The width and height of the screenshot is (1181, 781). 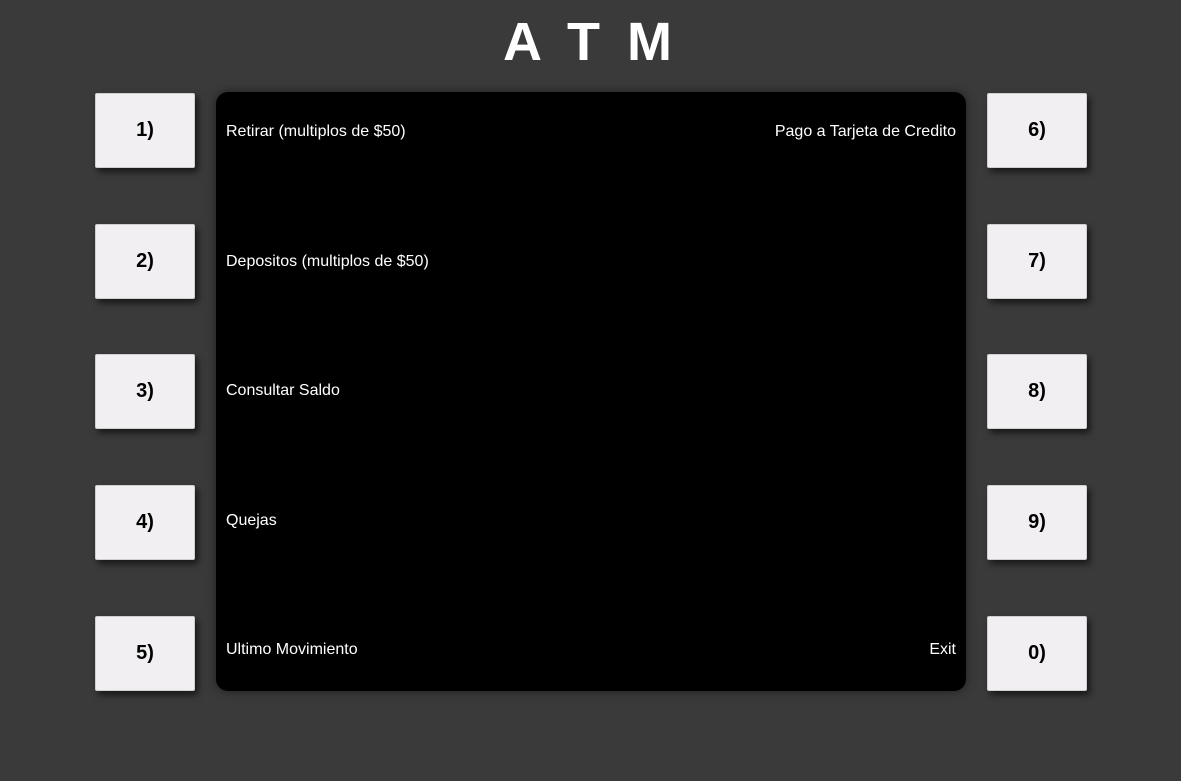 I want to click on key-0-button: 0), so click(x=1037, y=653).